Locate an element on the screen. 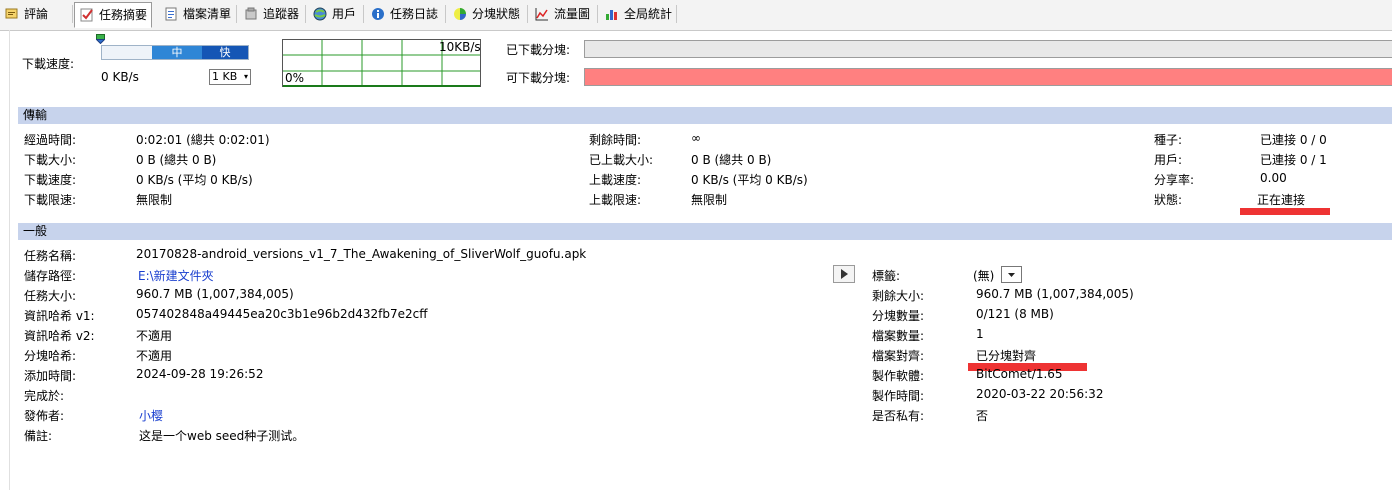 This screenshot has width=1392, height=490. general-label: 是否私有: is located at coordinates (898, 416).